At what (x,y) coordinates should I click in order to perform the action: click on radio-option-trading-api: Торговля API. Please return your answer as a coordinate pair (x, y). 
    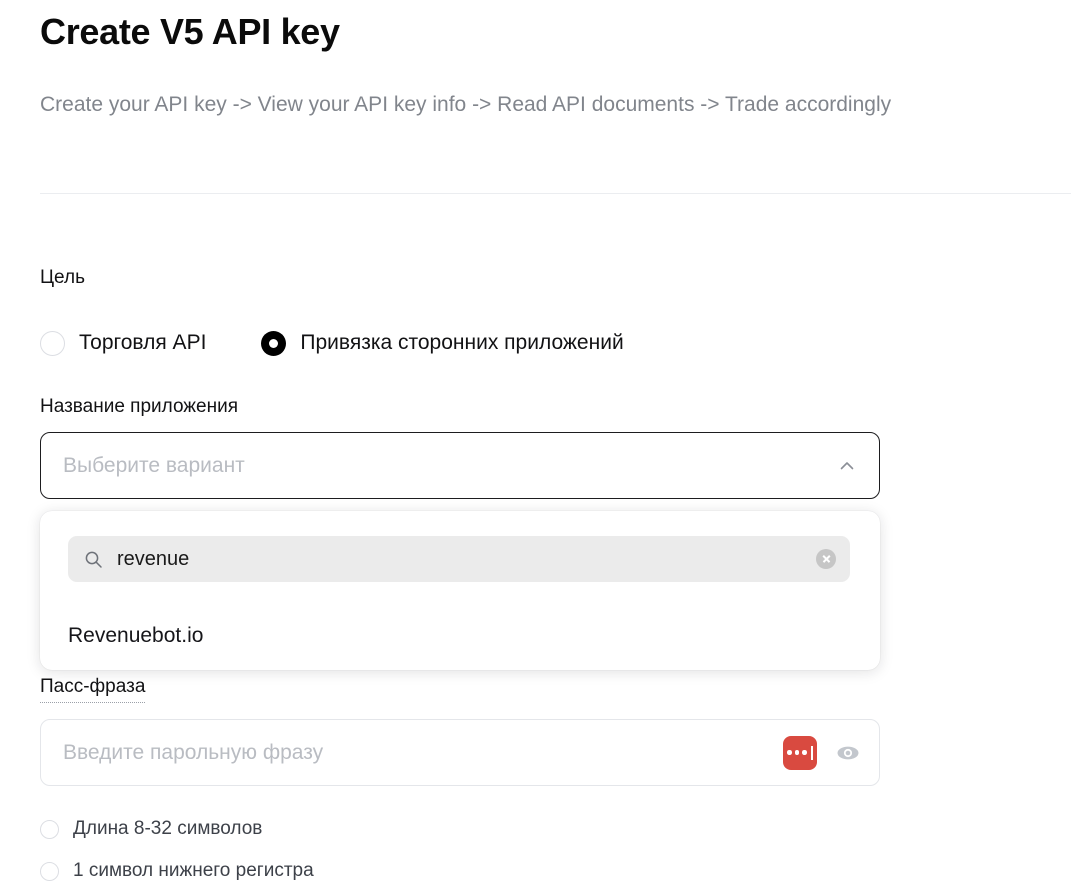
    Looking at the image, I should click on (123, 343).